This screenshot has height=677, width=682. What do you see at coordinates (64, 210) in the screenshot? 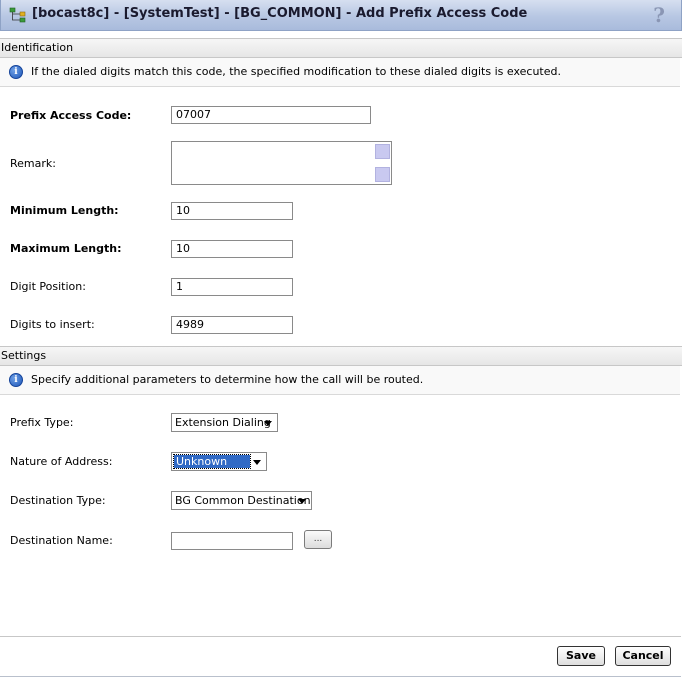
I see `minimum-length-label: Minimum Length:` at bounding box center [64, 210].